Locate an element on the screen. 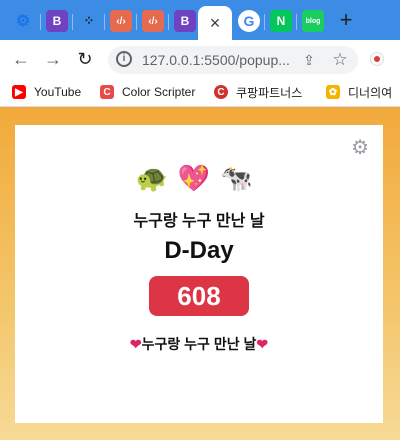 The image size is (400, 440). bookmark-label: 쿠팡파트너스 is located at coordinates (269, 92).